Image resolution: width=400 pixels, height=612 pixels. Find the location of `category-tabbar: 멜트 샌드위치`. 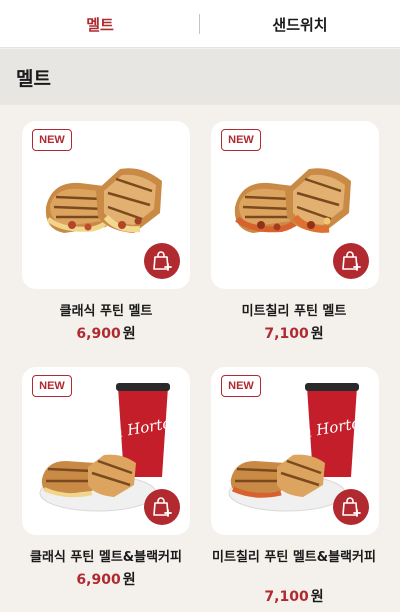

category-tabbar: 멜트 샌드위치 is located at coordinates (200, 24).